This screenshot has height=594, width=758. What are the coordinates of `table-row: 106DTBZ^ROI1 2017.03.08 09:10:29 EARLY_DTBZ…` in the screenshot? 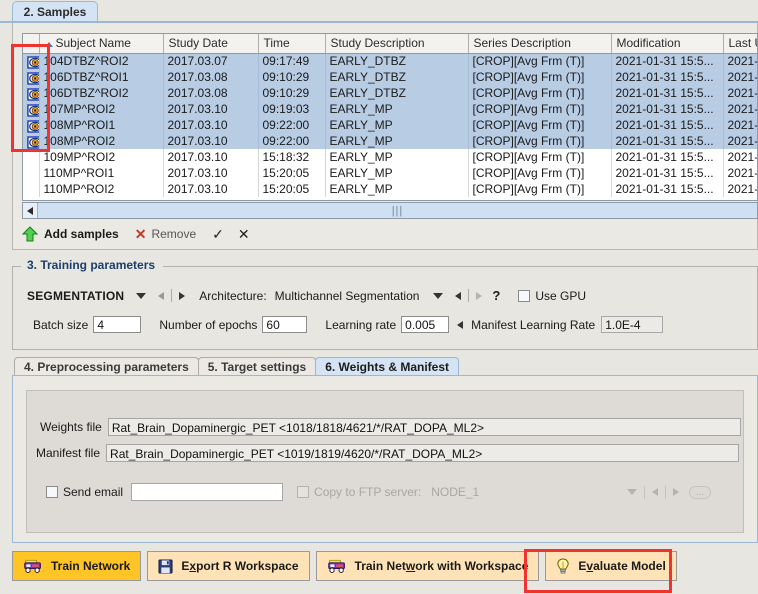 It's located at (390, 77).